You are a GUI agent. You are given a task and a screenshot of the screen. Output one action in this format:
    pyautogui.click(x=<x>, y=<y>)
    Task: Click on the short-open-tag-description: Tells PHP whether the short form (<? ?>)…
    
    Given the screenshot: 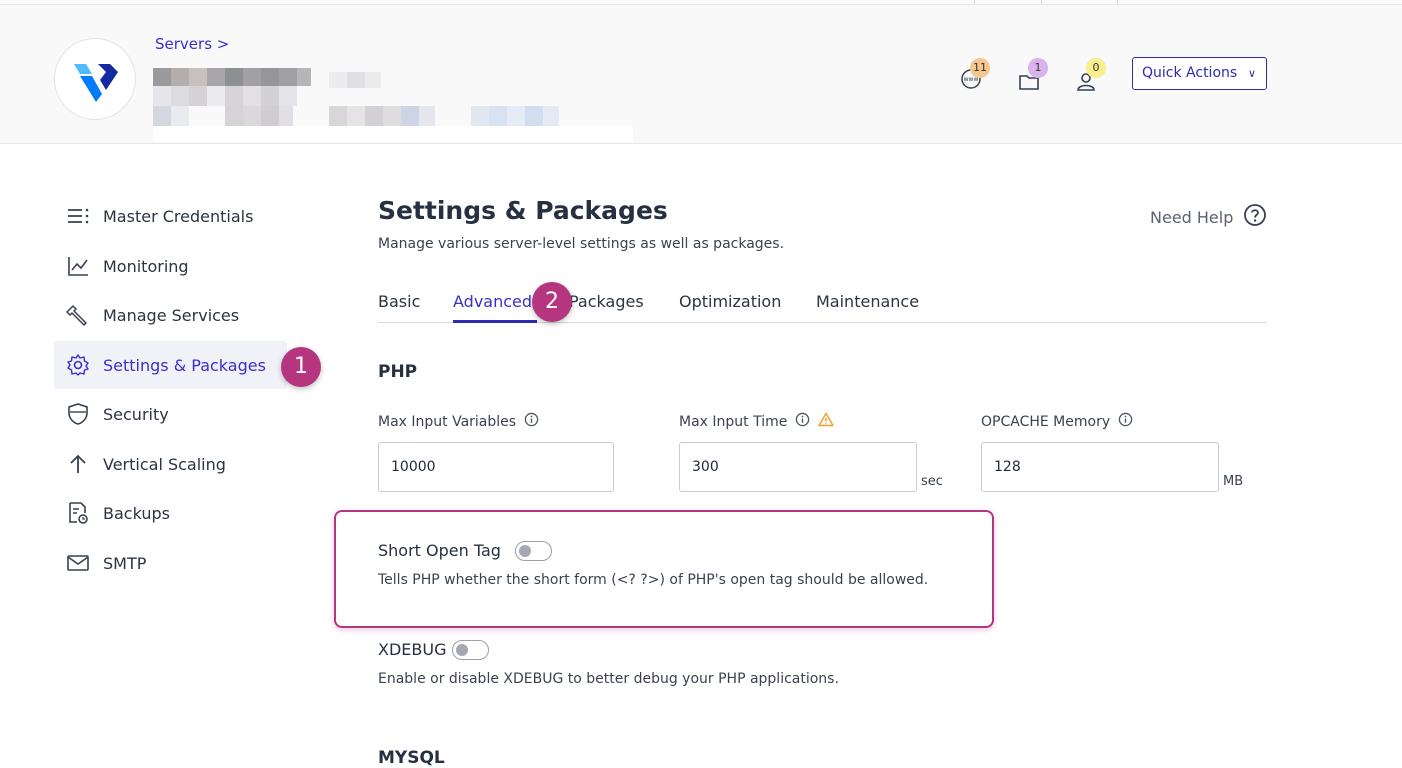 What is the action you would take?
    pyautogui.click(x=653, y=580)
    